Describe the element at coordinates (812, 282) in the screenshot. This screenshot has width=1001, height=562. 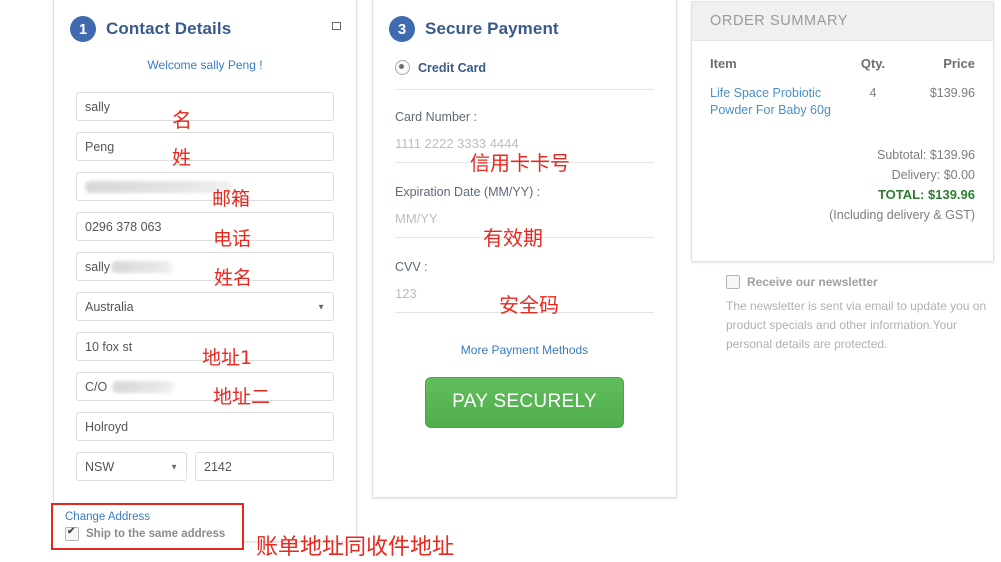
I see `newsletter-label: Receive our newsletter` at that location.